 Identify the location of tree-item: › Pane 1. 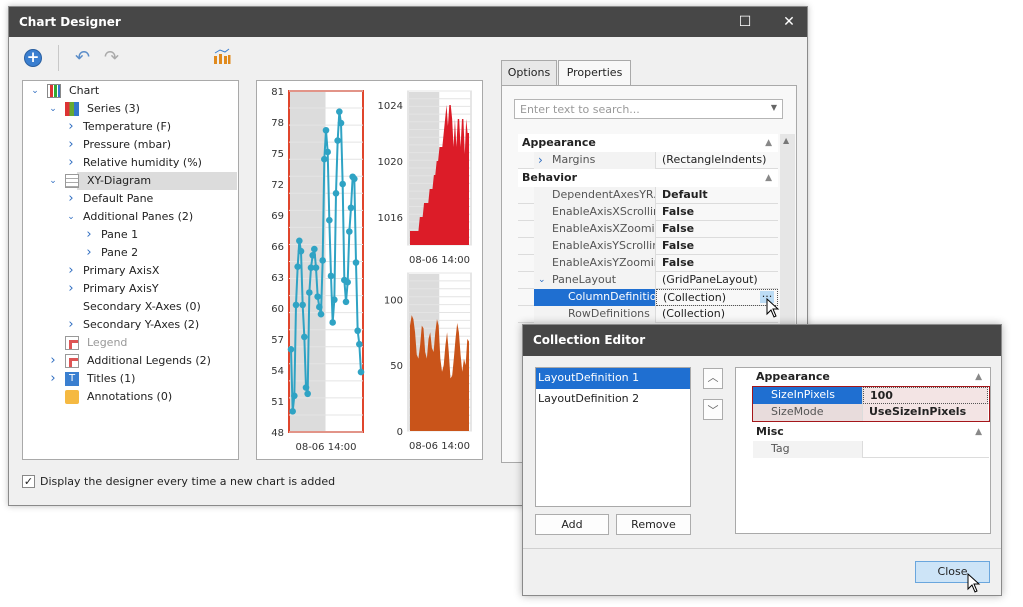
(130, 235).